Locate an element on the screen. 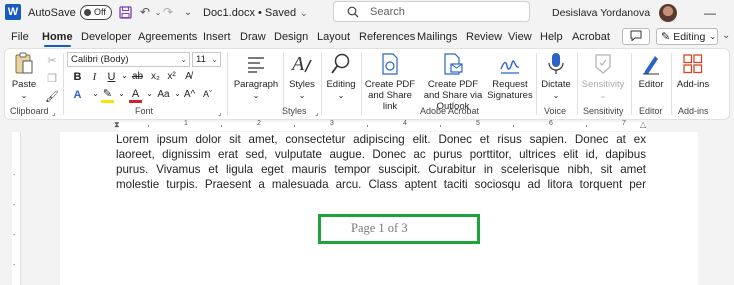 The image size is (734, 285). tab-home: Home is located at coordinates (57, 37).